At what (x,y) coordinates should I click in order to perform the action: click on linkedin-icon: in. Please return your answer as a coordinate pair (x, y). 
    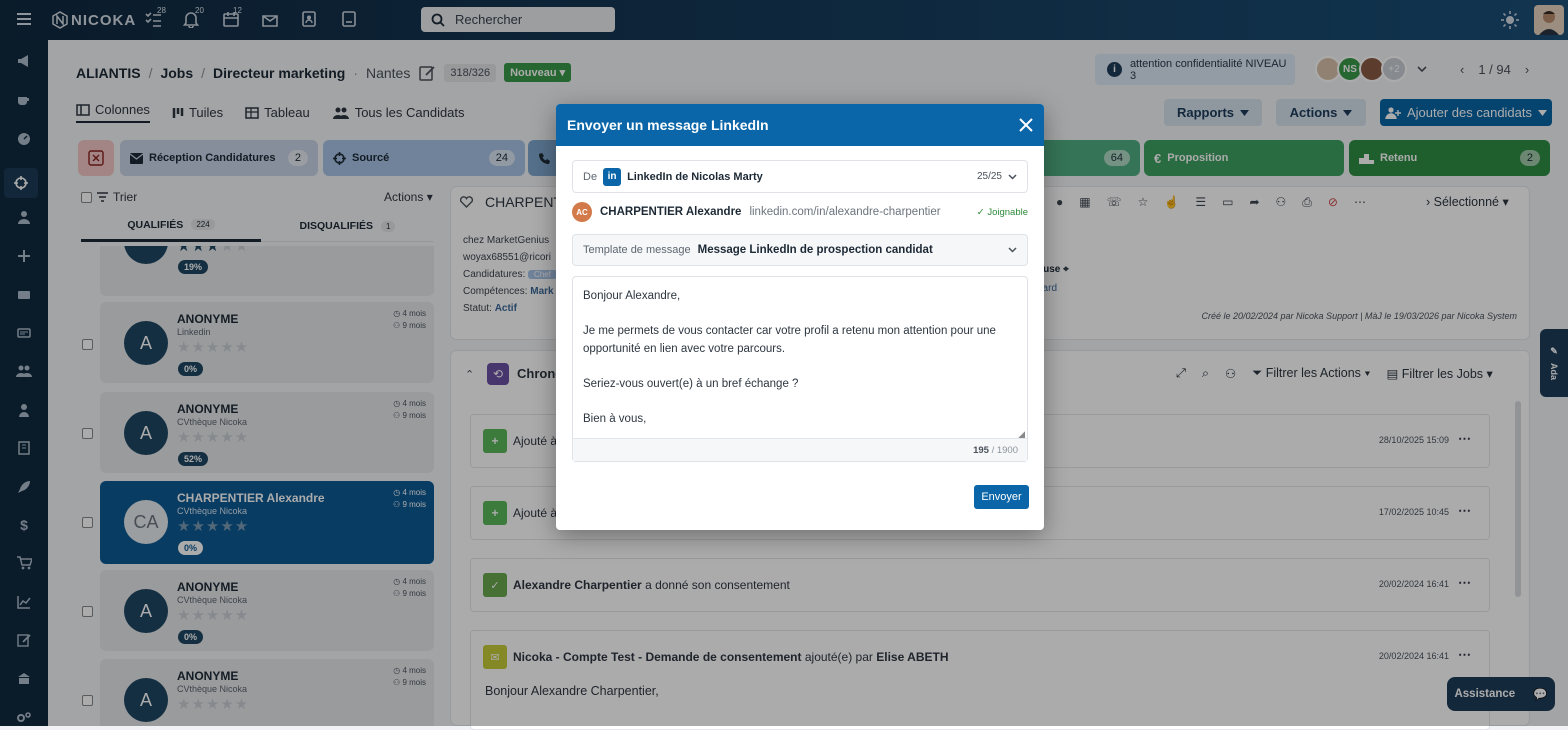
    Looking at the image, I should click on (612, 176).